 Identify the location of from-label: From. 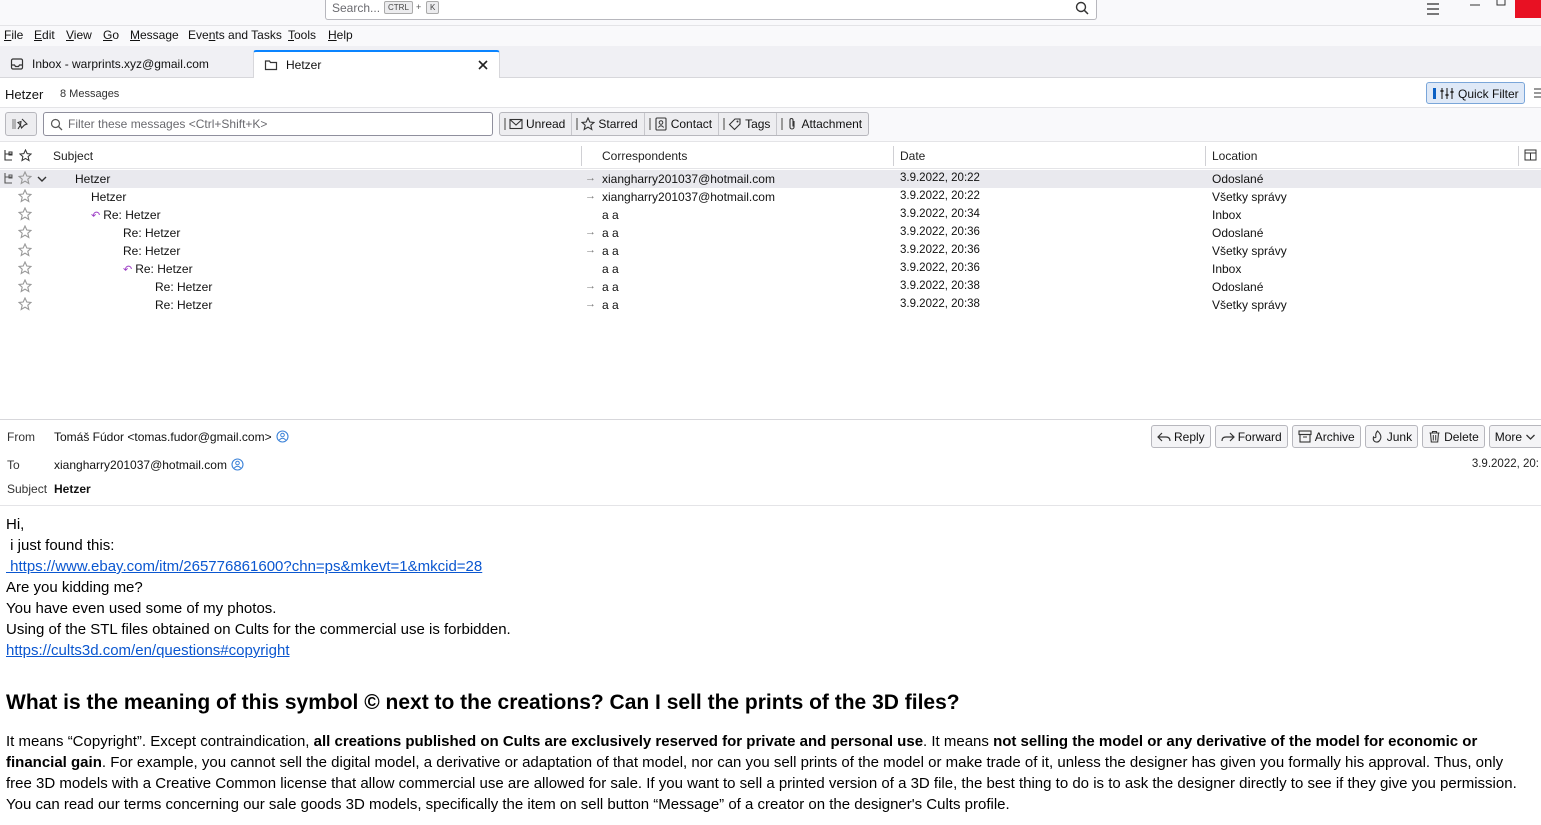
(21, 437).